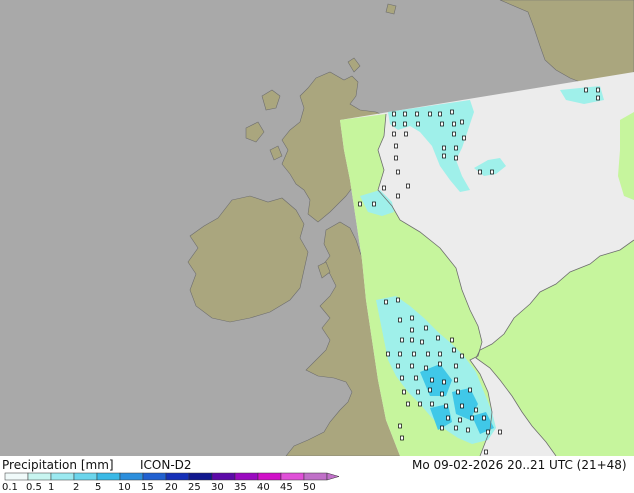  I want to click on legend-tick-label: 20, so click(171, 487).